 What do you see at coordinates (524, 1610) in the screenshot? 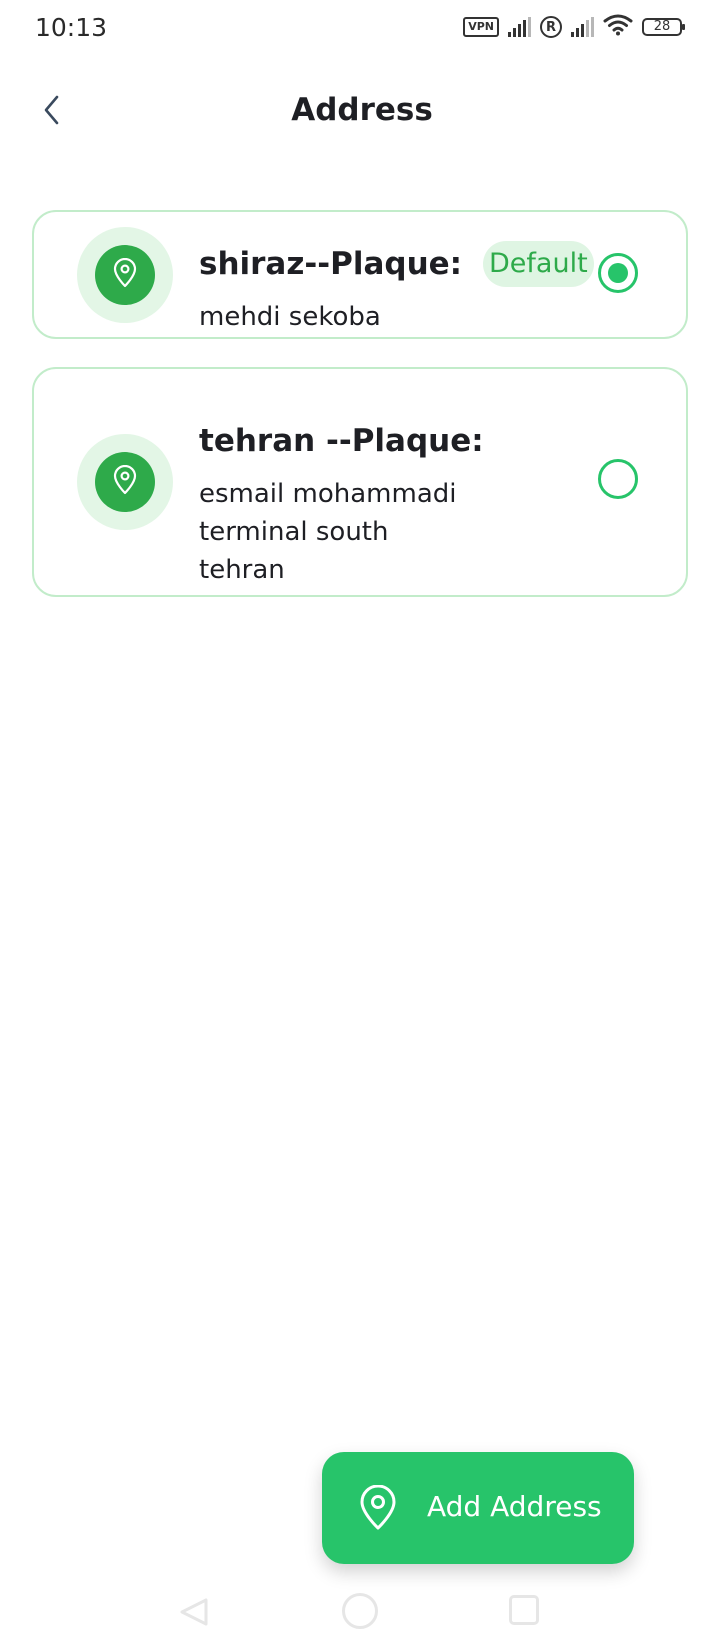
I see `nav-recents-icon` at bounding box center [524, 1610].